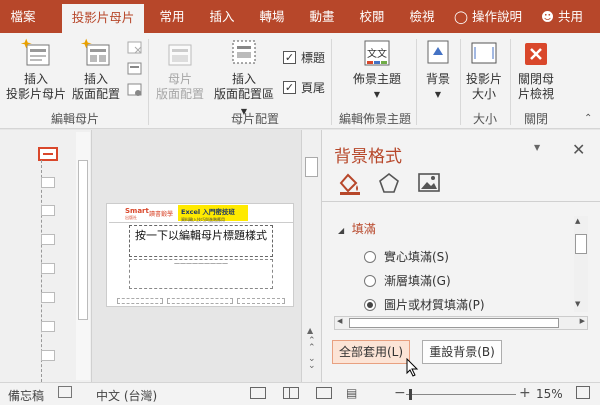  What do you see at coordinates (525, 393) in the screenshot?
I see `zoom-in-icon: +` at bounding box center [525, 393].